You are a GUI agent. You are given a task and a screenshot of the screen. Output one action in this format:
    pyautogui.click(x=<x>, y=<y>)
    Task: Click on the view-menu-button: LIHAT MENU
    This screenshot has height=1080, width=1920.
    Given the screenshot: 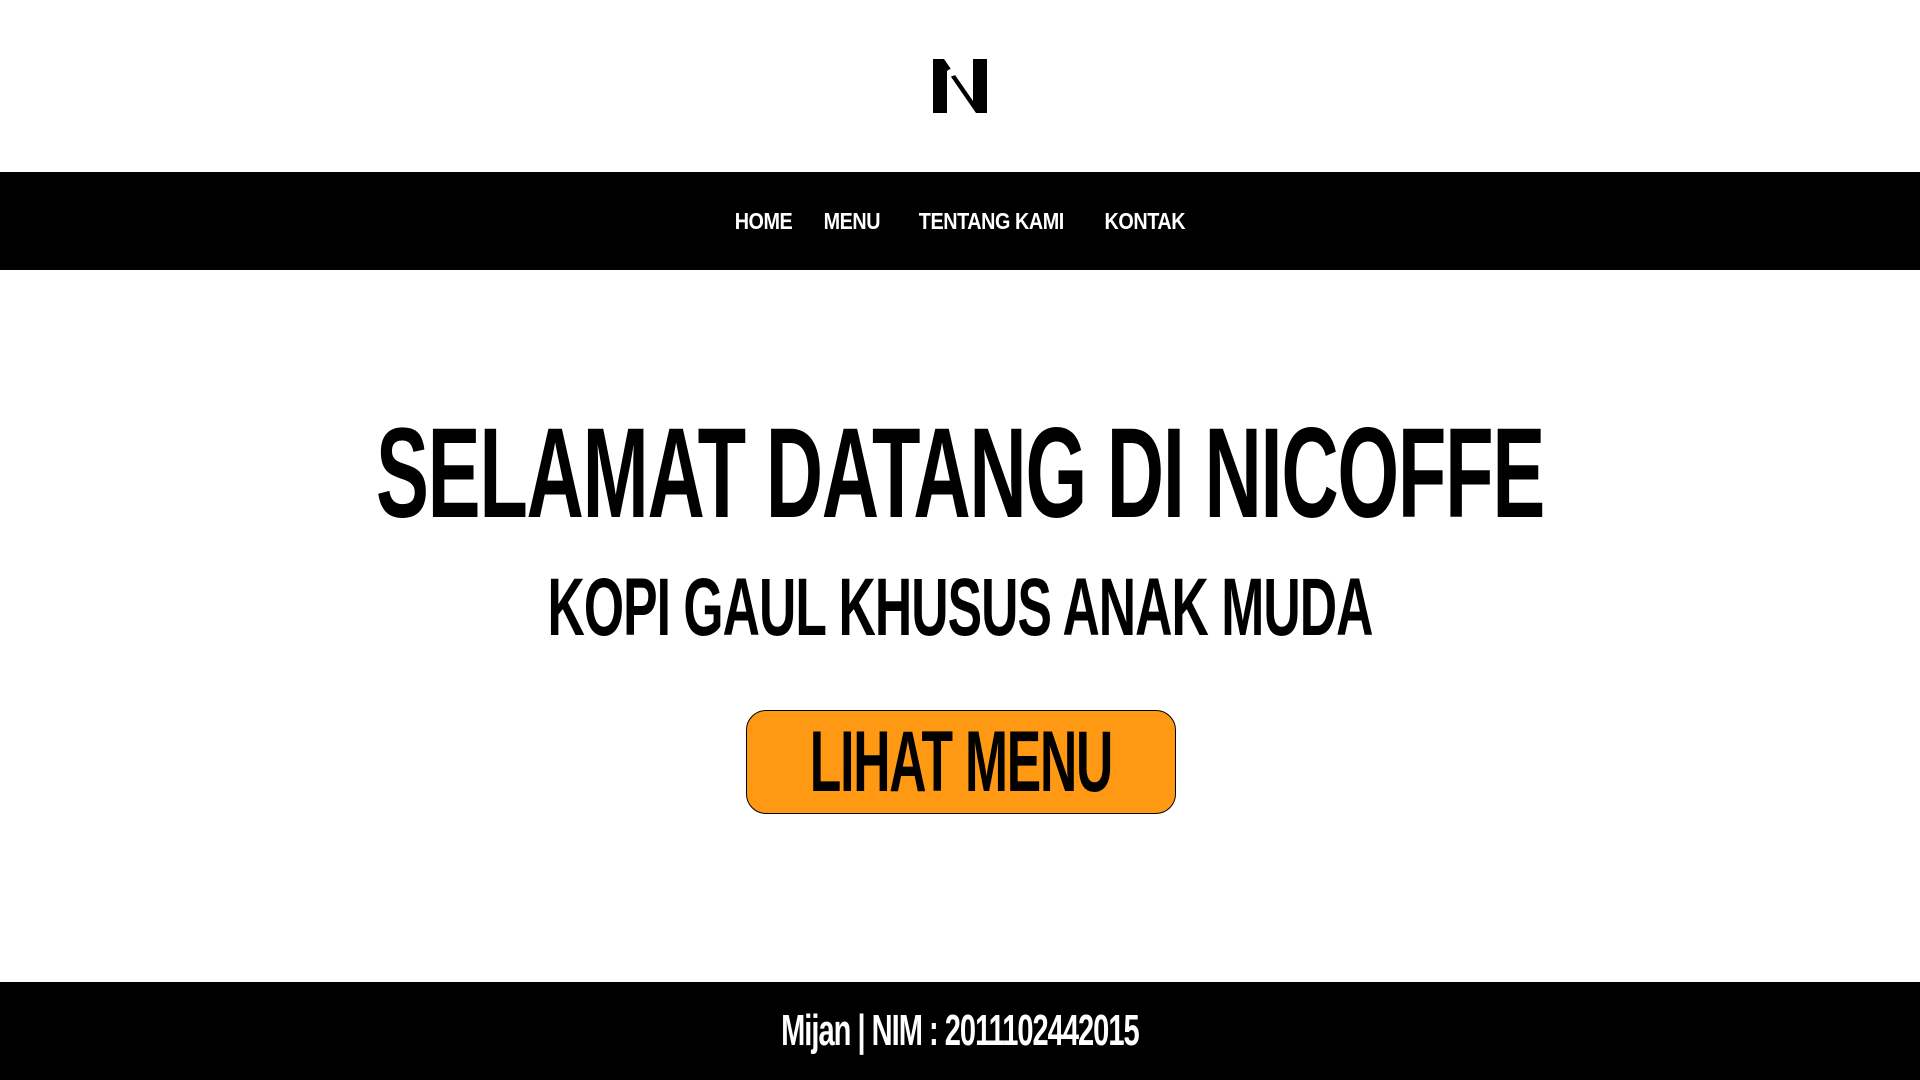 What is the action you would take?
    pyautogui.click(x=961, y=762)
    